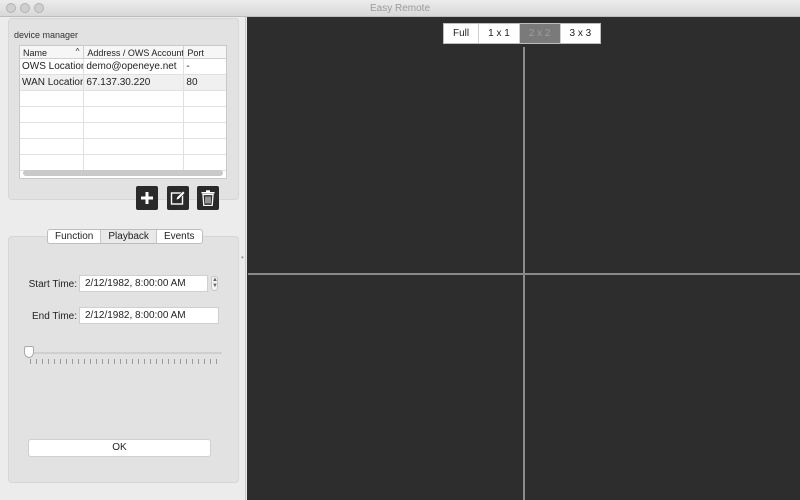 The image size is (800, 500). What do you see at coordinates (53, 82) in the screenshot?
I see `cell-name: WAN Location` at bounding box center [53, 82].